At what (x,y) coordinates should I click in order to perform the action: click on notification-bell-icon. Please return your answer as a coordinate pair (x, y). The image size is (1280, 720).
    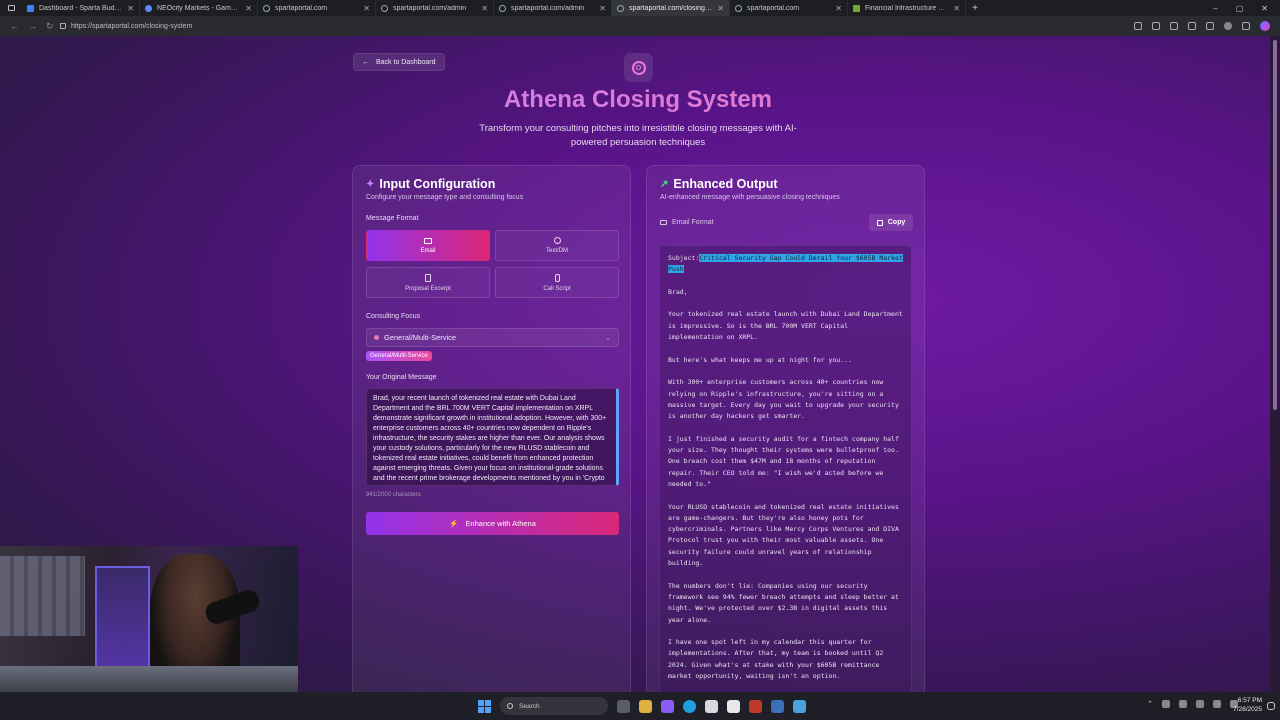
    Looking at the image, I should click on (1271, 706).